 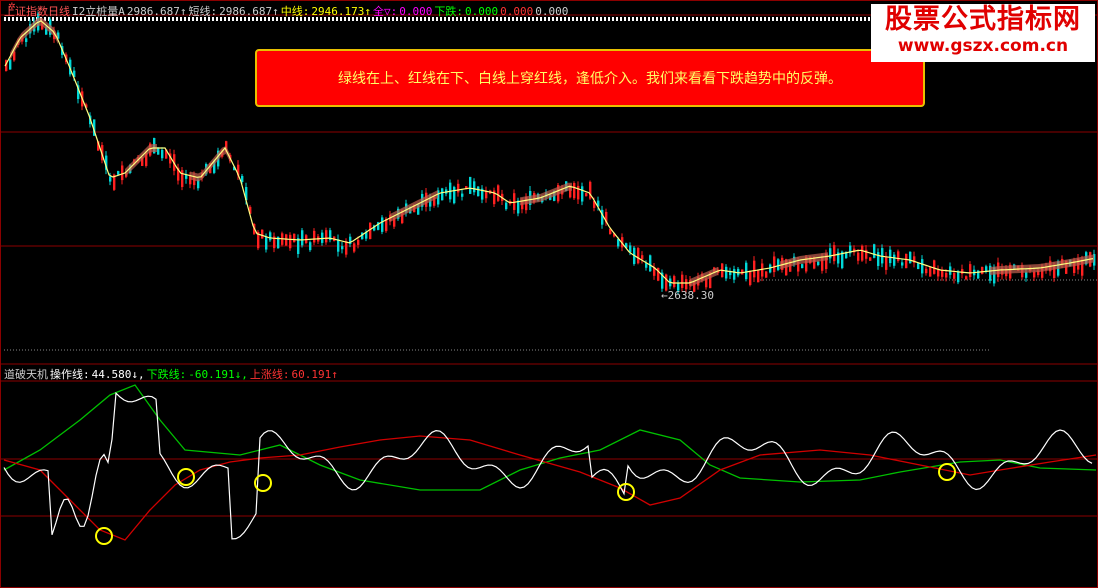 What do you see at coordinates (687, 295) in the screenshot?
I see `low-price-marker: ←2638.30` at bounding box center [687, 295].